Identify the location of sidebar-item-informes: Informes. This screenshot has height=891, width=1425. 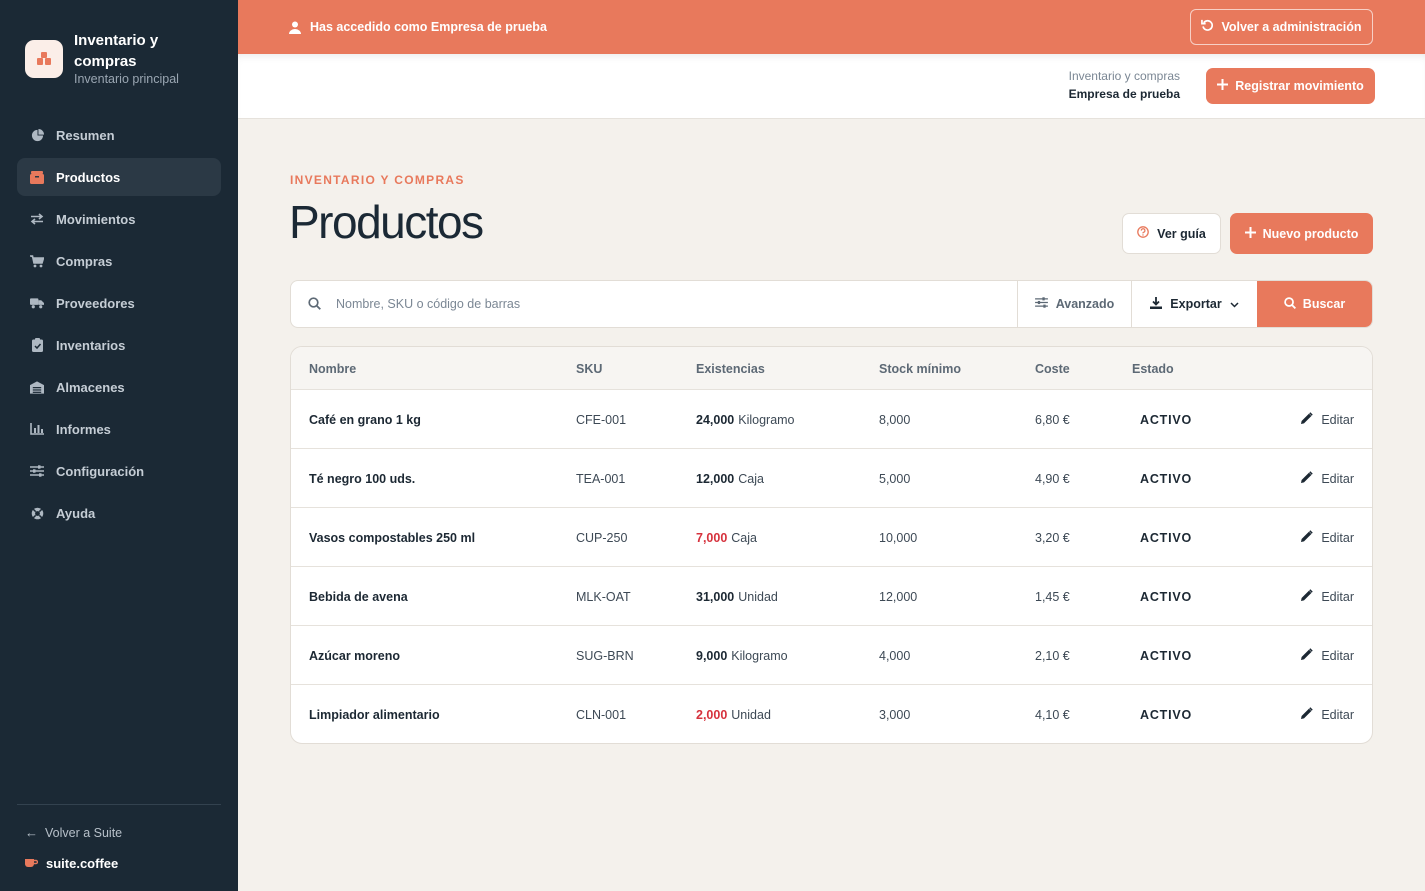
(119, 429).